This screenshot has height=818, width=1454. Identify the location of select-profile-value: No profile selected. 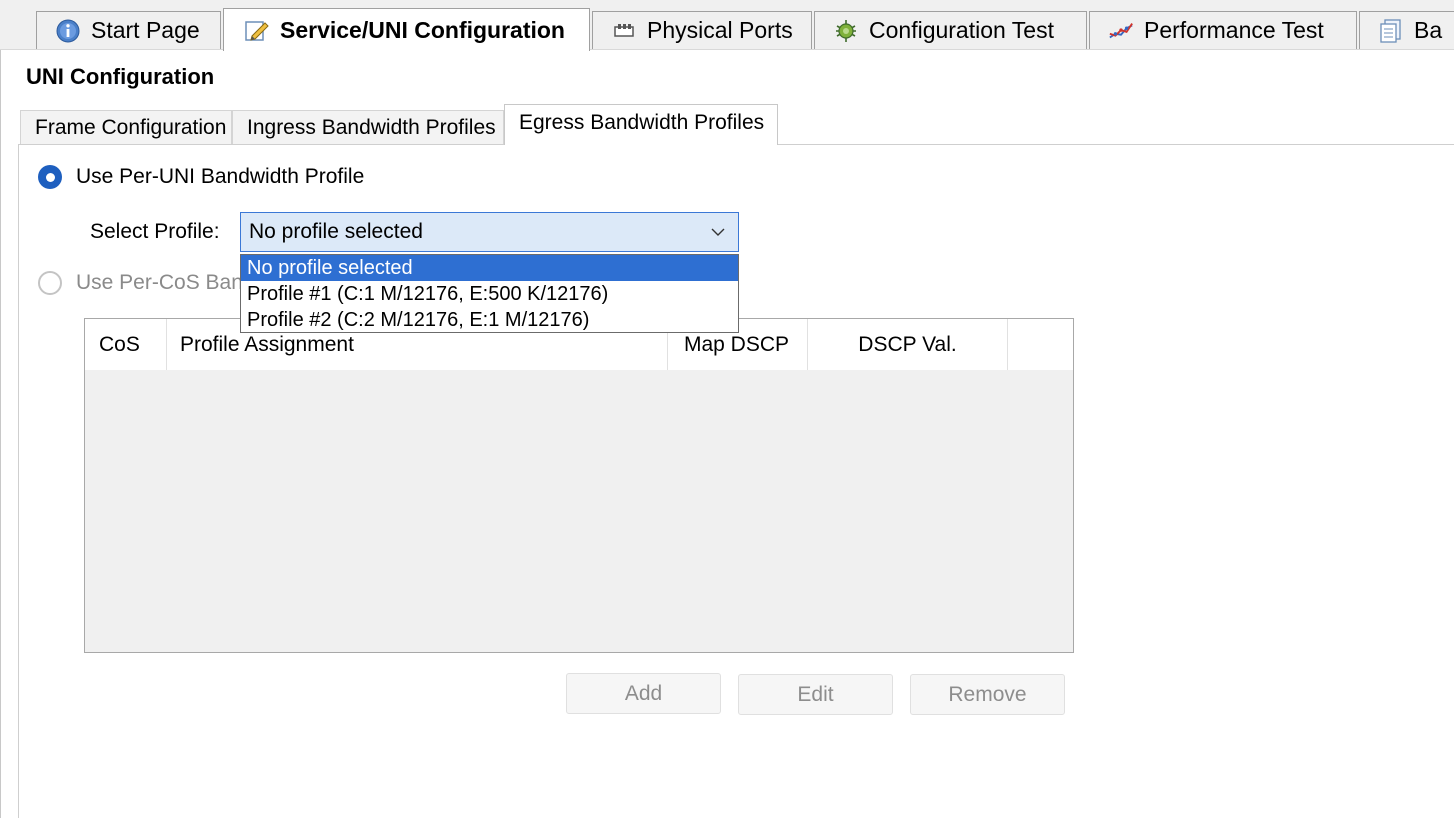
(336, 231).